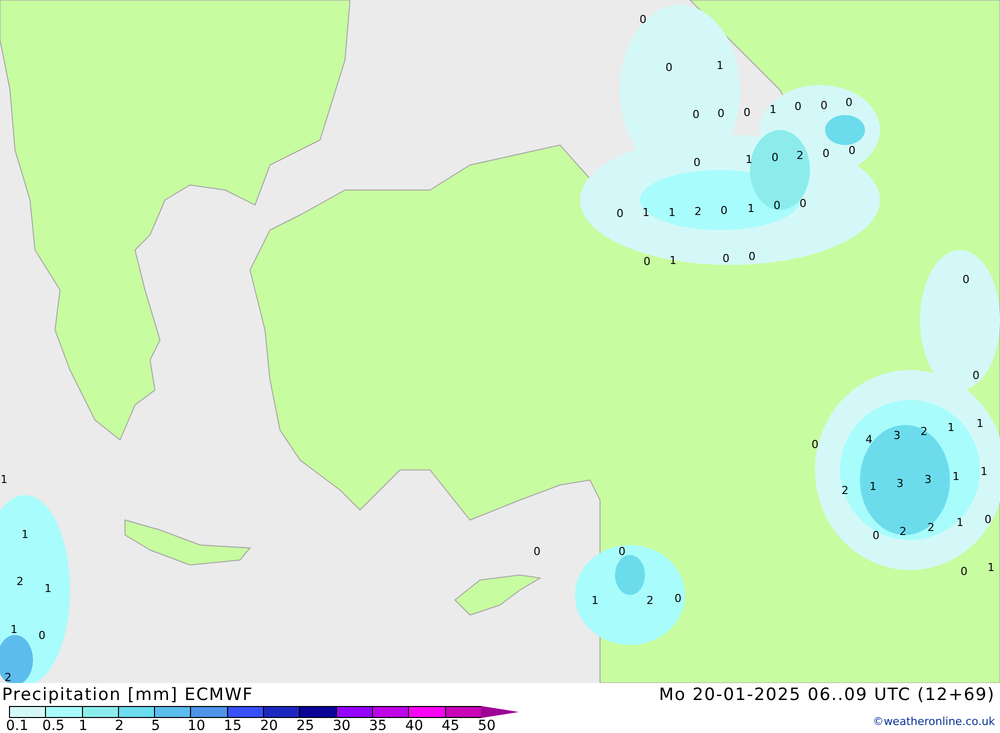  What do you see at coordinates (305, 725) in the screenshot?
I see `legend-label: 25` at bounding box center [305, 725].